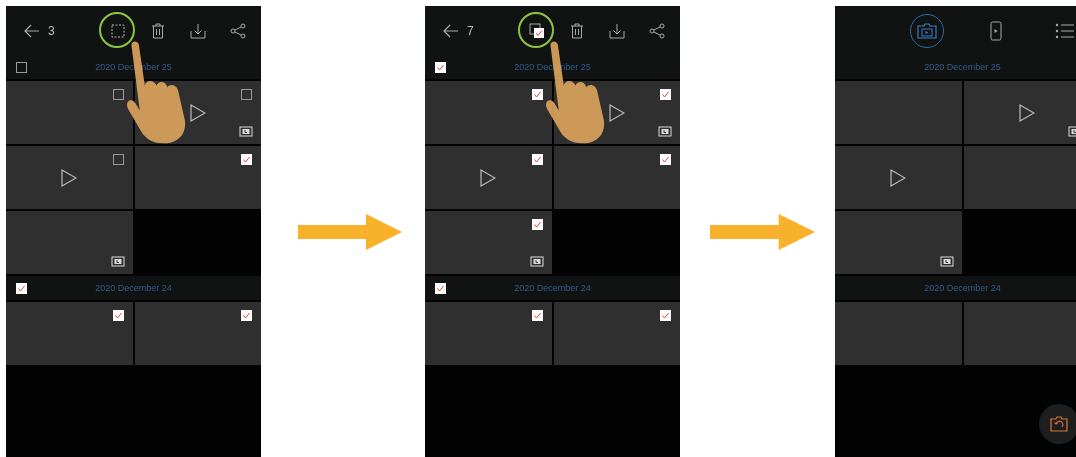 The width and height of the screenshot is (1076, 457). Describe the element at coordinates (470, 30) in the screenshot. I see `selection-count: 7` at that location.